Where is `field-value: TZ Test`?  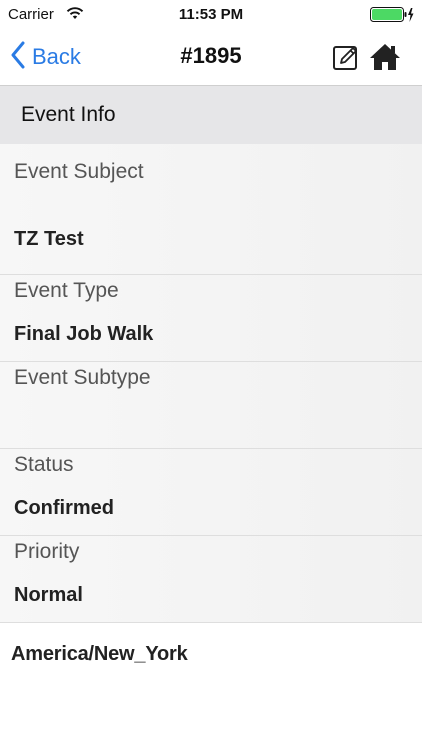 field-value: TZ Test is located at coordinates (49, 239).